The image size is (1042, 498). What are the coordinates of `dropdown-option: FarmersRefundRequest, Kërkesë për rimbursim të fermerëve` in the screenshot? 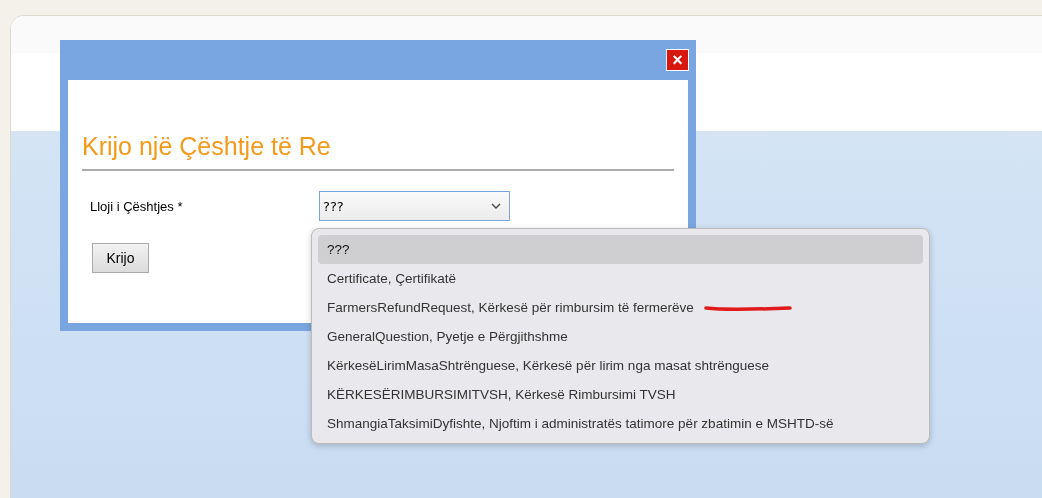 It's located at (620, 307).